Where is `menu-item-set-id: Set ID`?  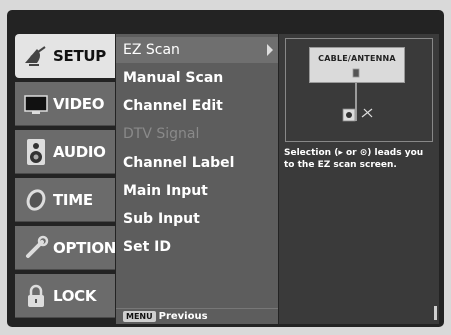 menu-item-set-id: Set ID is located at coordinates (197, 247).